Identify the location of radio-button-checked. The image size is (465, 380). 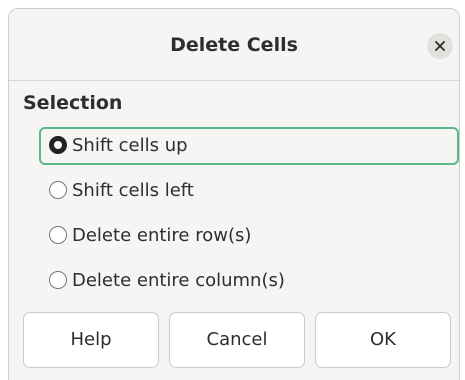
(58, 145).